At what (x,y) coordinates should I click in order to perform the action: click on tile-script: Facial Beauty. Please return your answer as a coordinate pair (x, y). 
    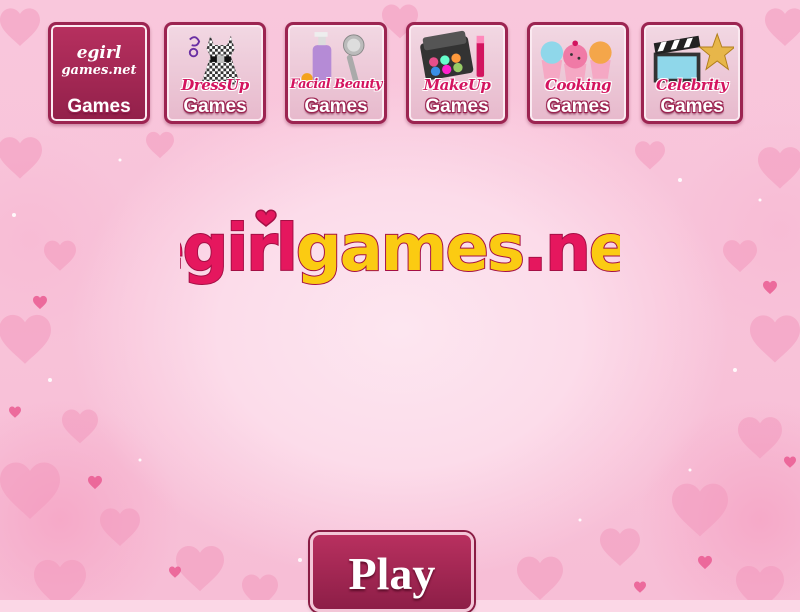
    Looking at the image, I should click on (336, 84).